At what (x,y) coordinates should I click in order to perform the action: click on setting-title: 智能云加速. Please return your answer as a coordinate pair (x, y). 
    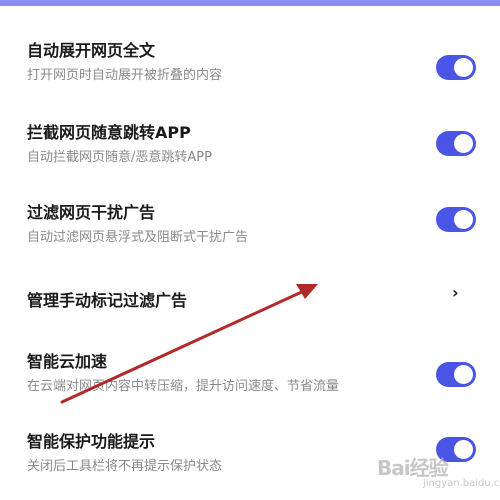
    Looking at the image, I should click on (67, 361).